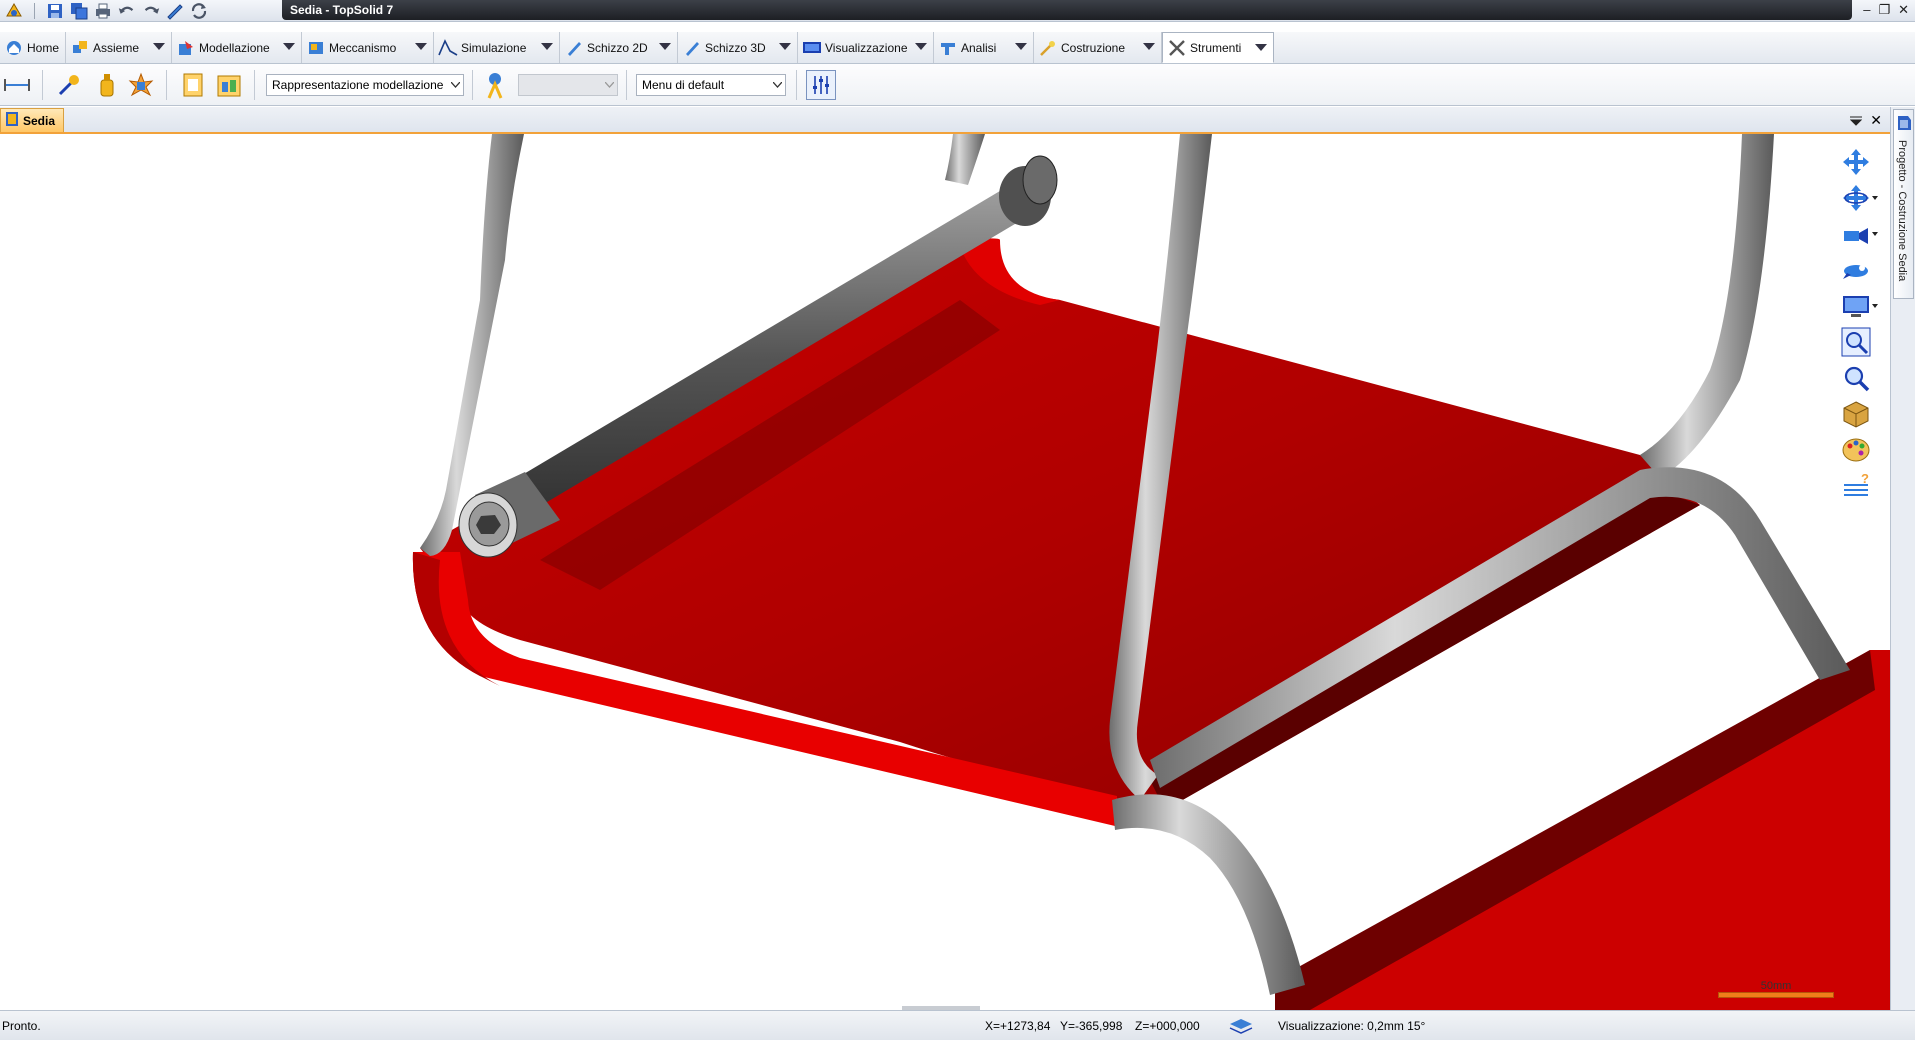 This screenshot has width=1915, height=1040. I want to click on home-icon, so click(14, 48).